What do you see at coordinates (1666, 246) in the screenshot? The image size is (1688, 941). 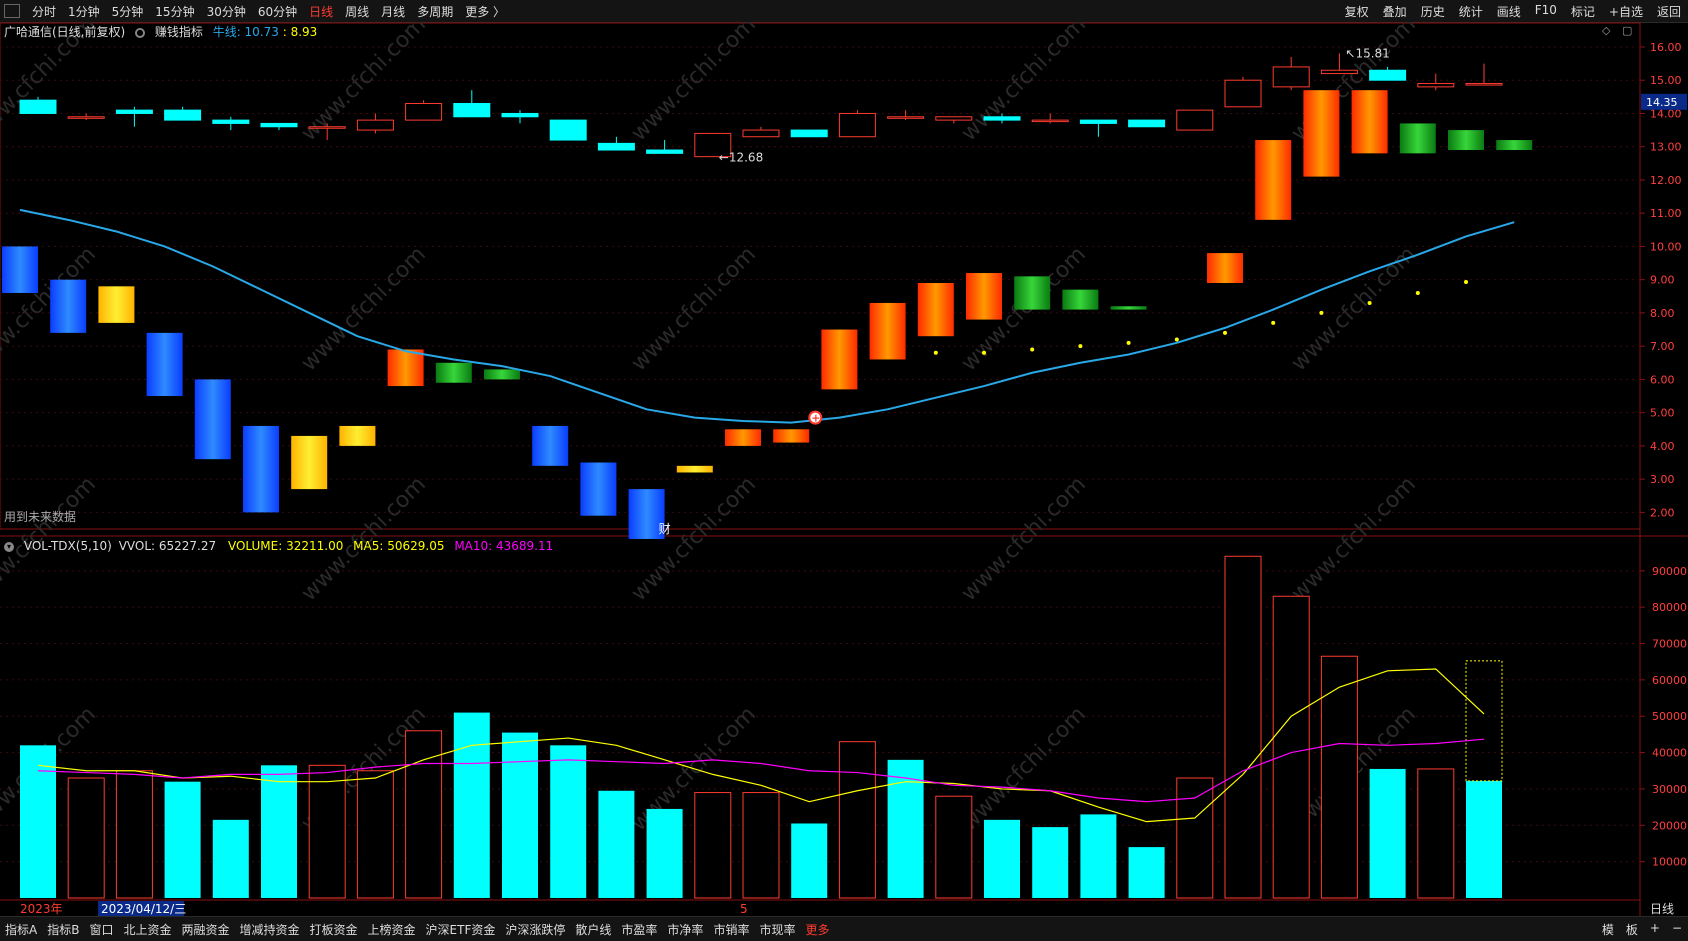 I see `price-tick-label: 10.00` at bounding box center [1666, 246].